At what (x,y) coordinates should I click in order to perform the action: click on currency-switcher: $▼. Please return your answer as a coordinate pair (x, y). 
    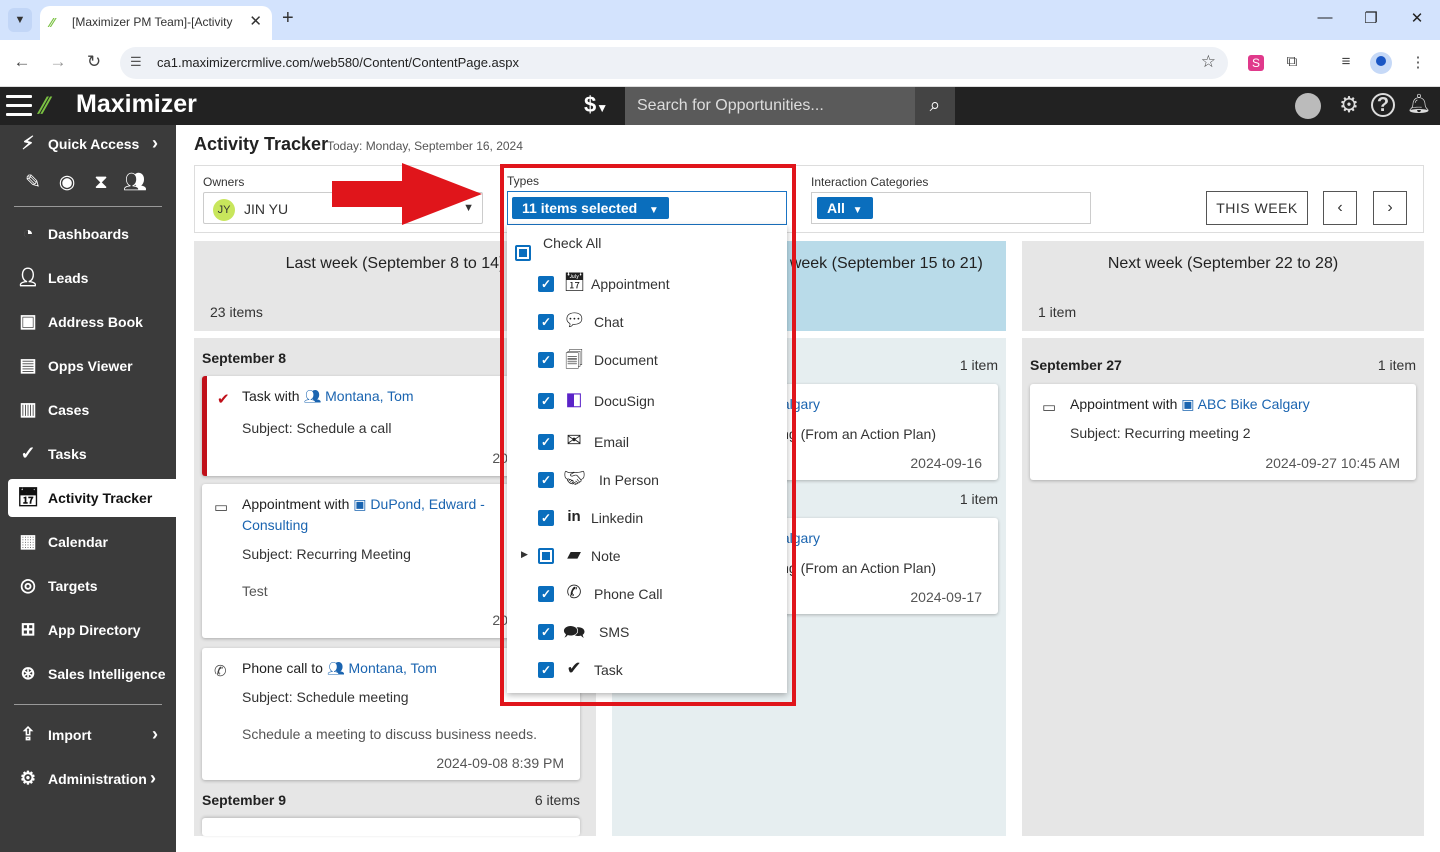
    Looking at the image, I should click on (596, 105).